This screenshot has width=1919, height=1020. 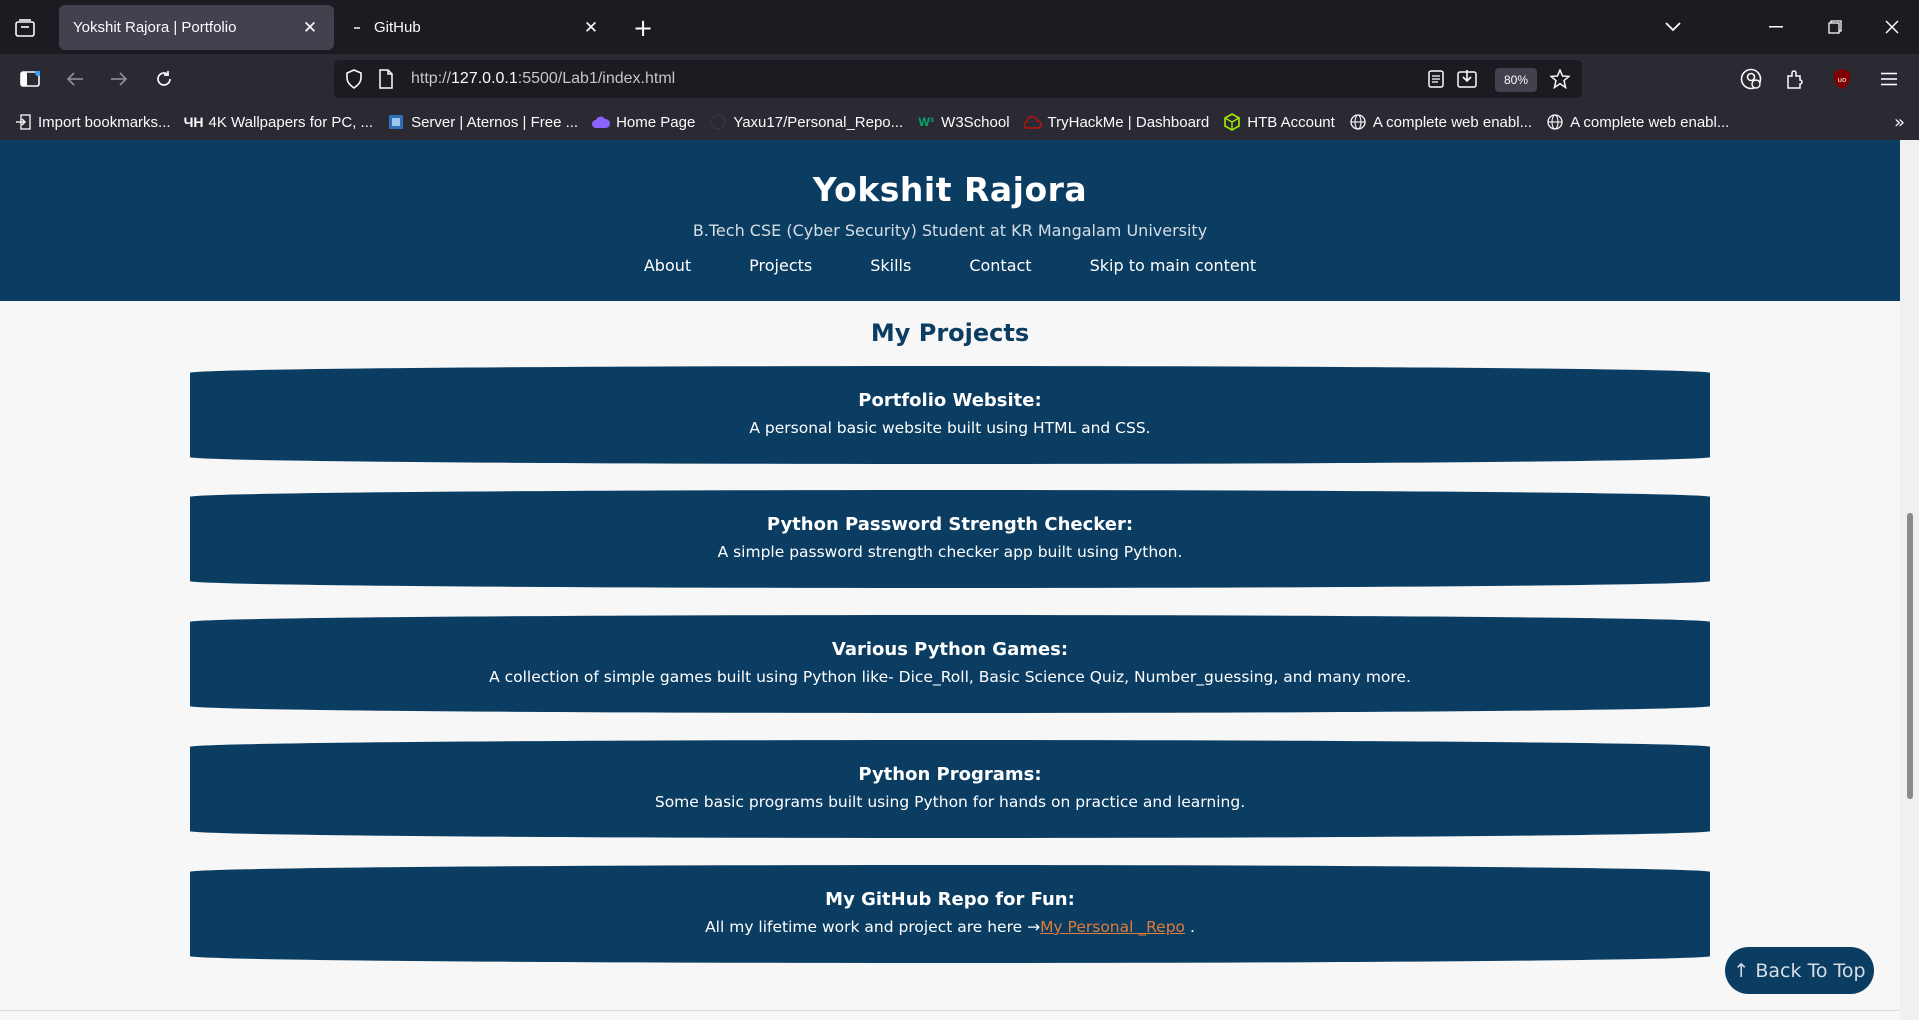 I want to click on back-icon, so click(x=75, y=79).